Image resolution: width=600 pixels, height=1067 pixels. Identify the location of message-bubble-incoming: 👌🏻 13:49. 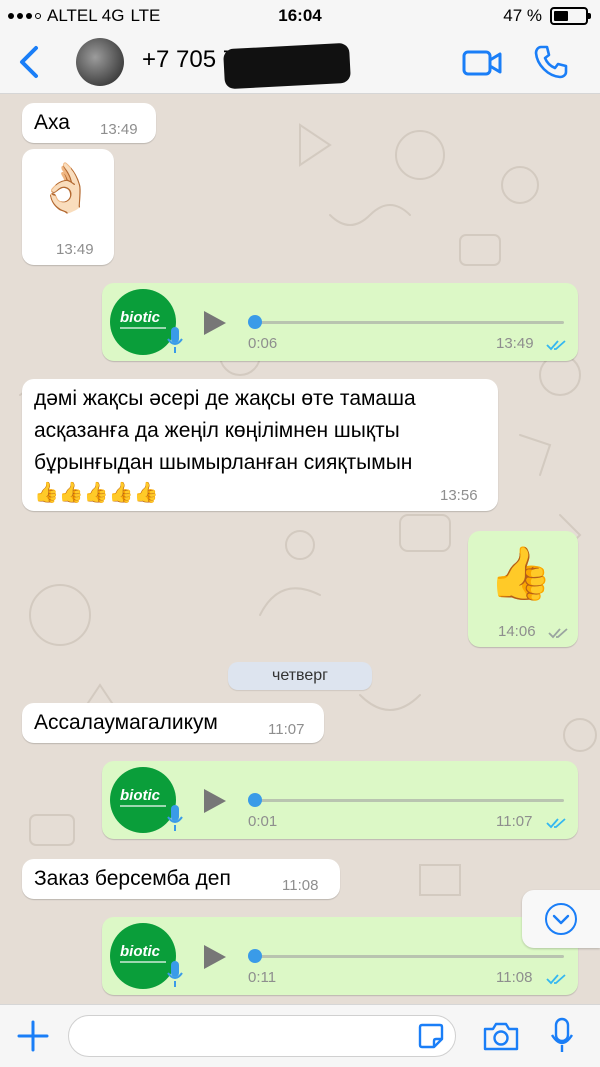
(68, 207).